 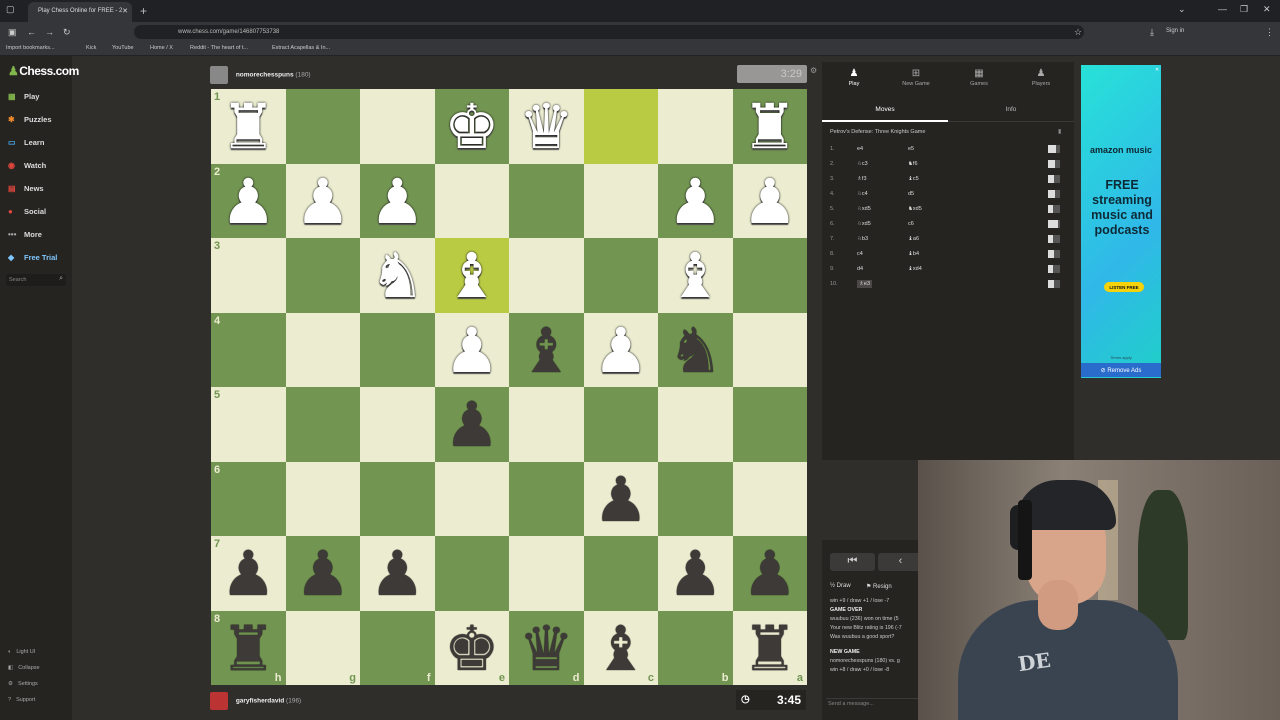 I want to click on black-move: ♝b4, so click(x=913, y=254).